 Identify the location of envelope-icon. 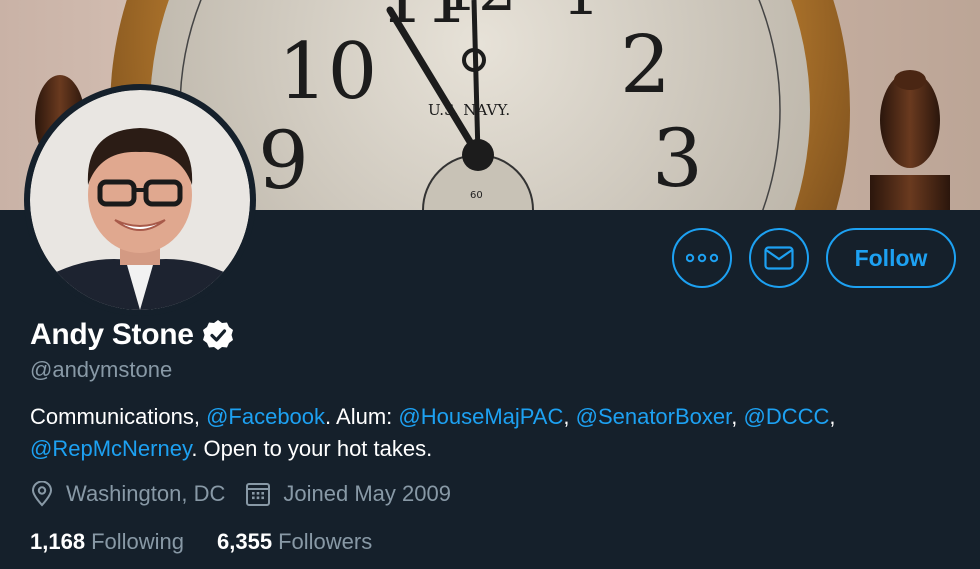
(779, 258).